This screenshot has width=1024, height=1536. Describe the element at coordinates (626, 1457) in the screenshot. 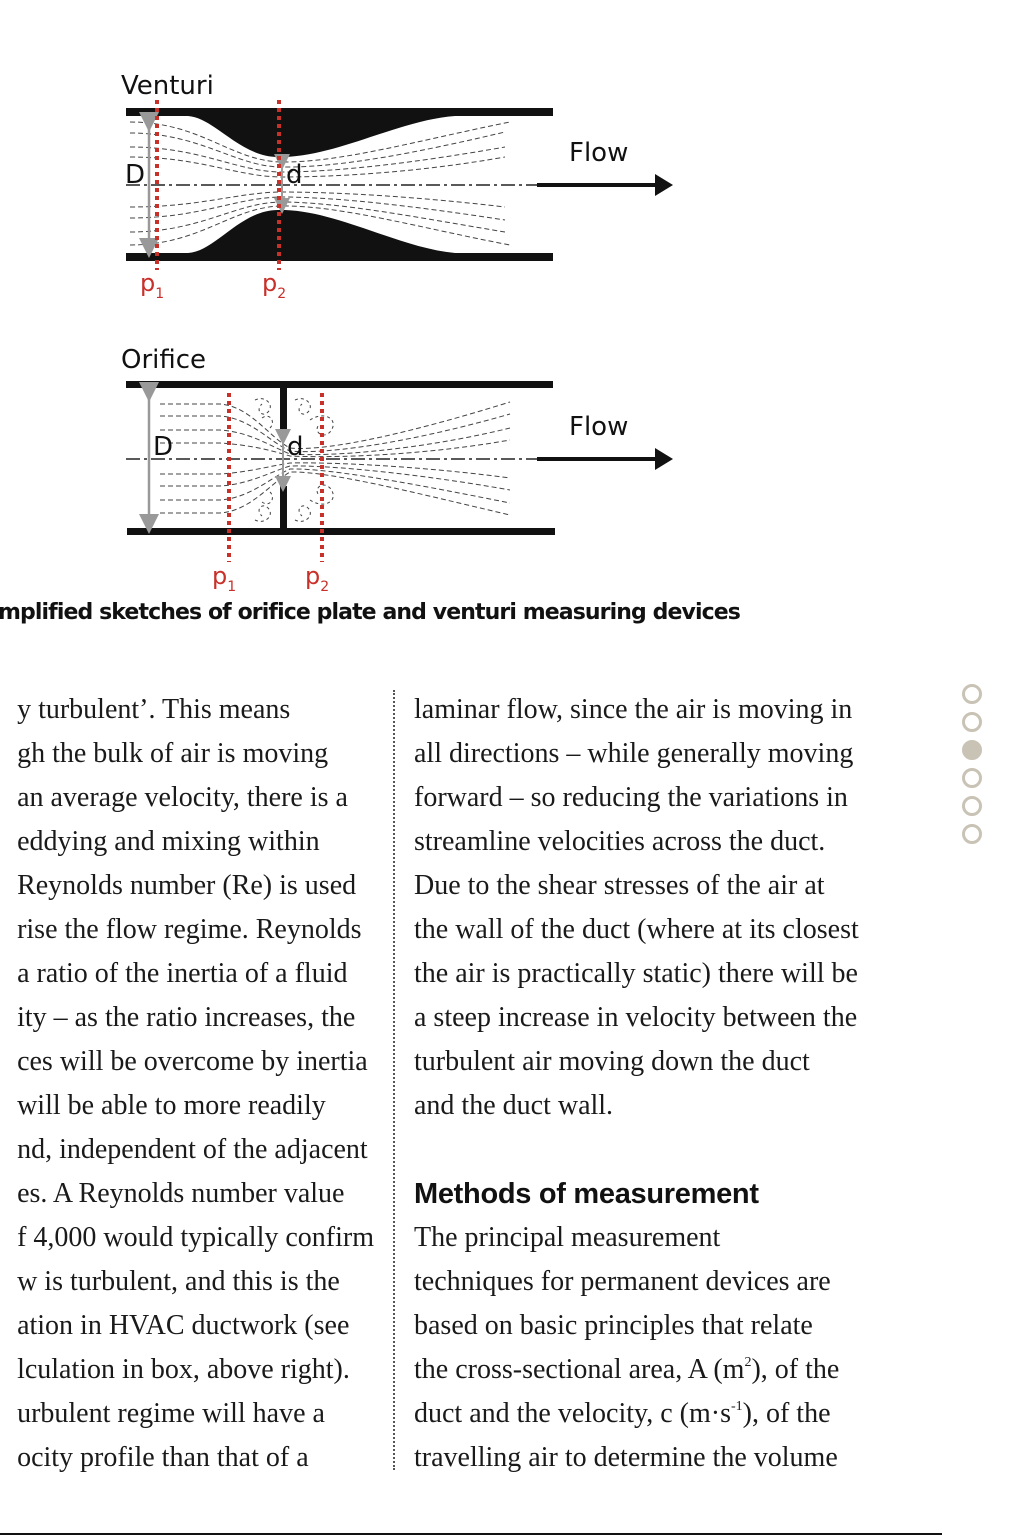

I see `text-line: travelling air to determine the volume` at that location.